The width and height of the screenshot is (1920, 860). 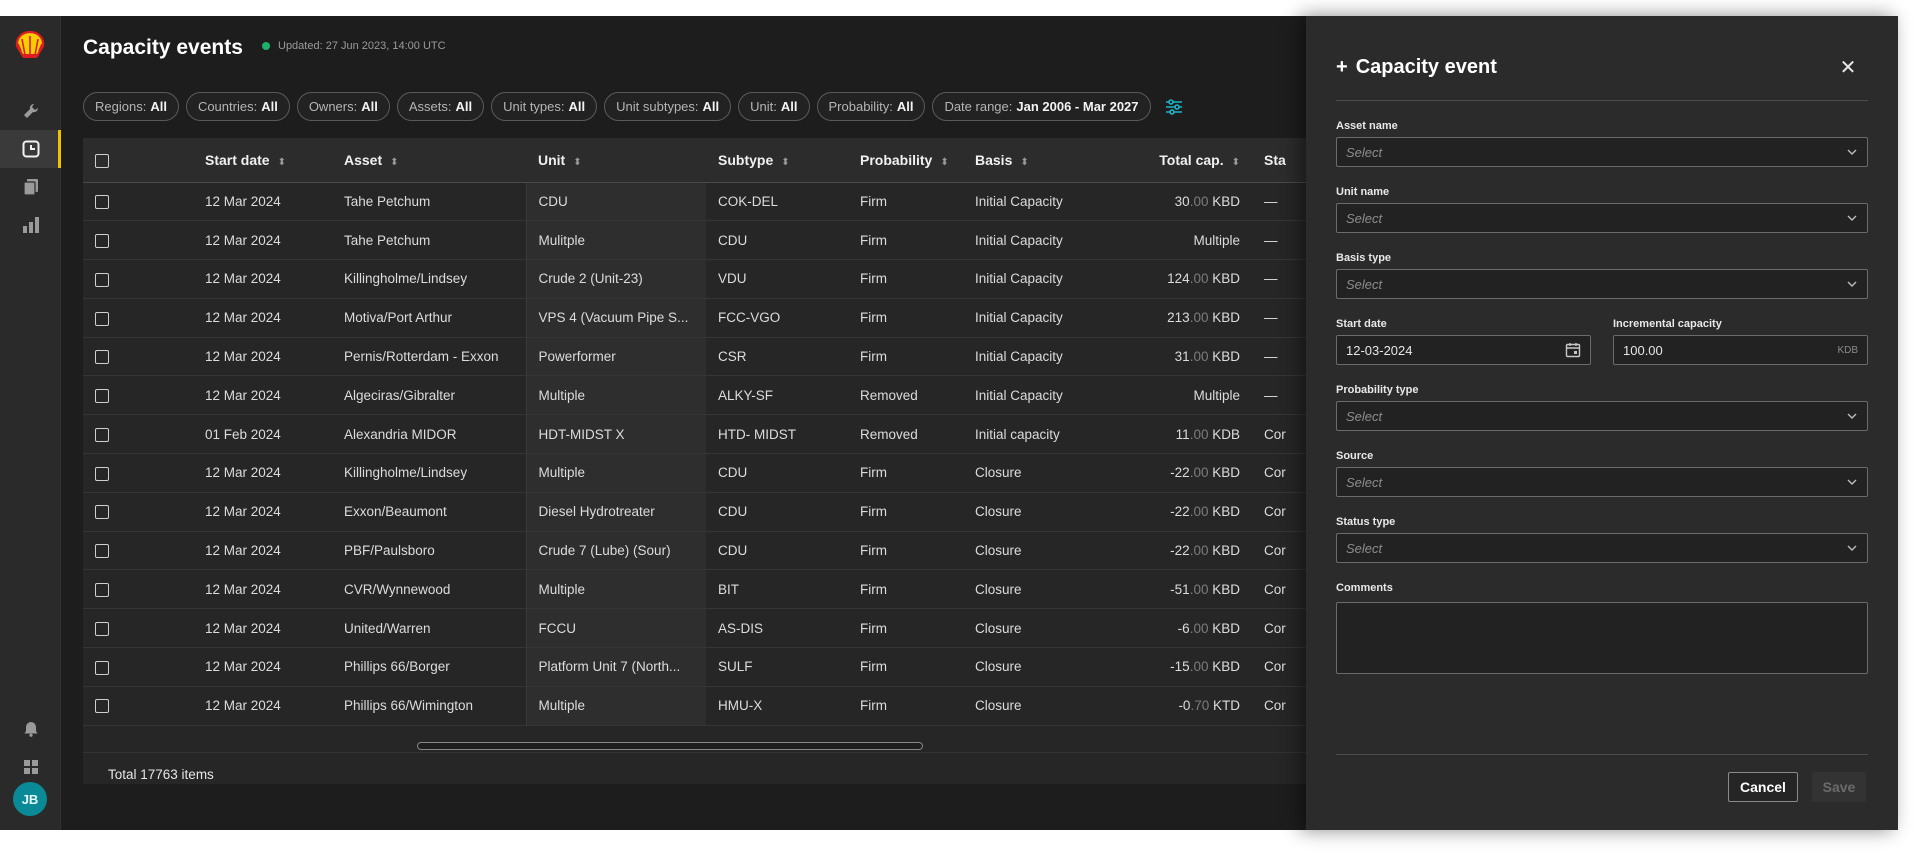 I want to click on basis-type-select: Select, so click(x=1602, y=284).